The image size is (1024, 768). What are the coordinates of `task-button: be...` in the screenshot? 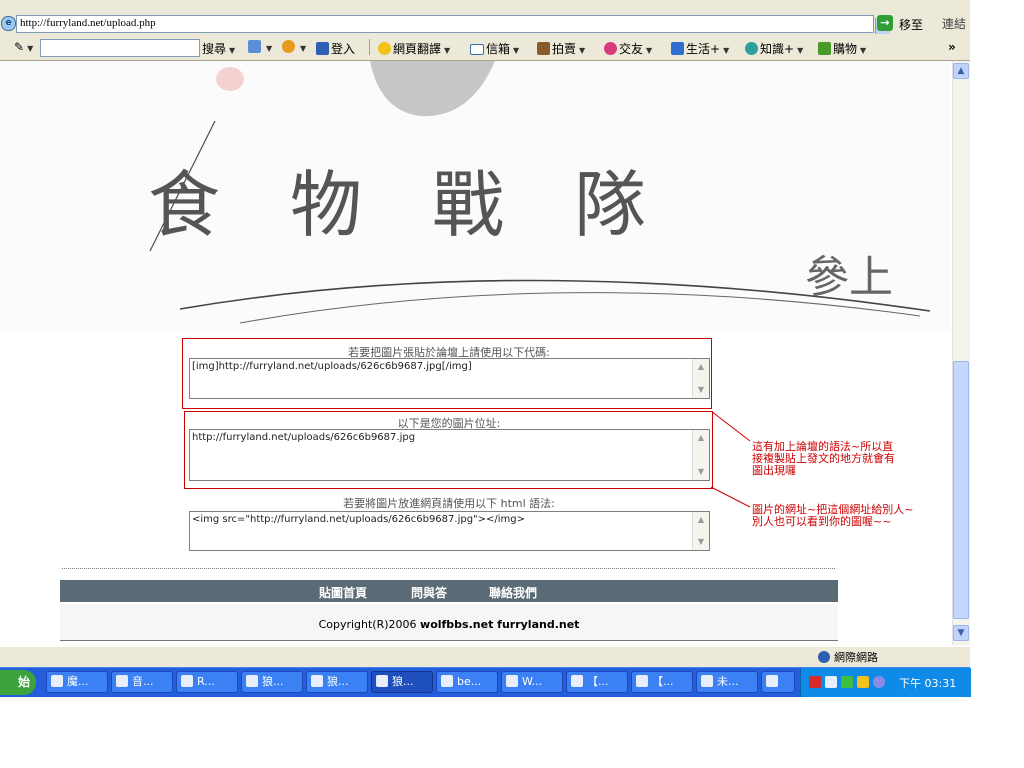 It's located at (467, 682).